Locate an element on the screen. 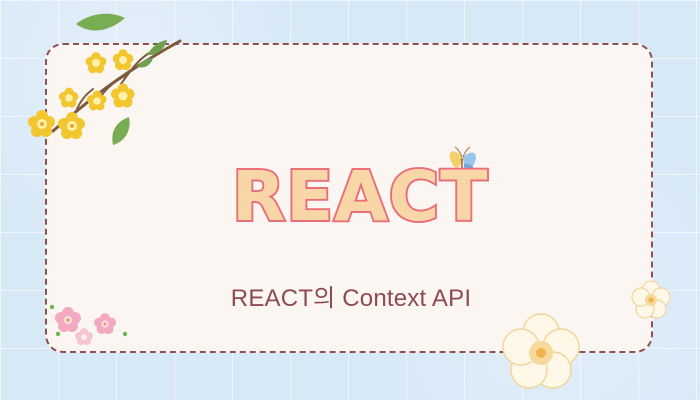  page-subtitle: REACT의 Context API is located at coordinates (351, 298).